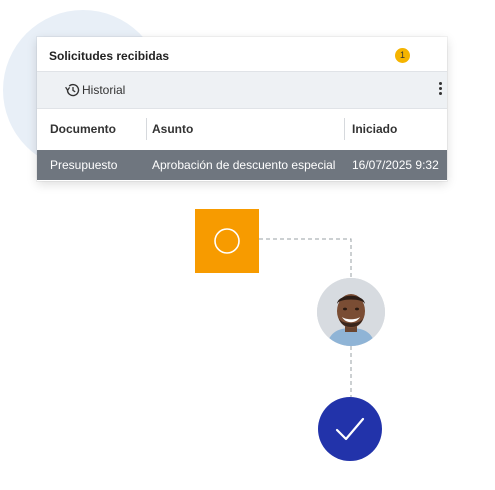  I want to click on checkmark-icon, so click(350, 429).